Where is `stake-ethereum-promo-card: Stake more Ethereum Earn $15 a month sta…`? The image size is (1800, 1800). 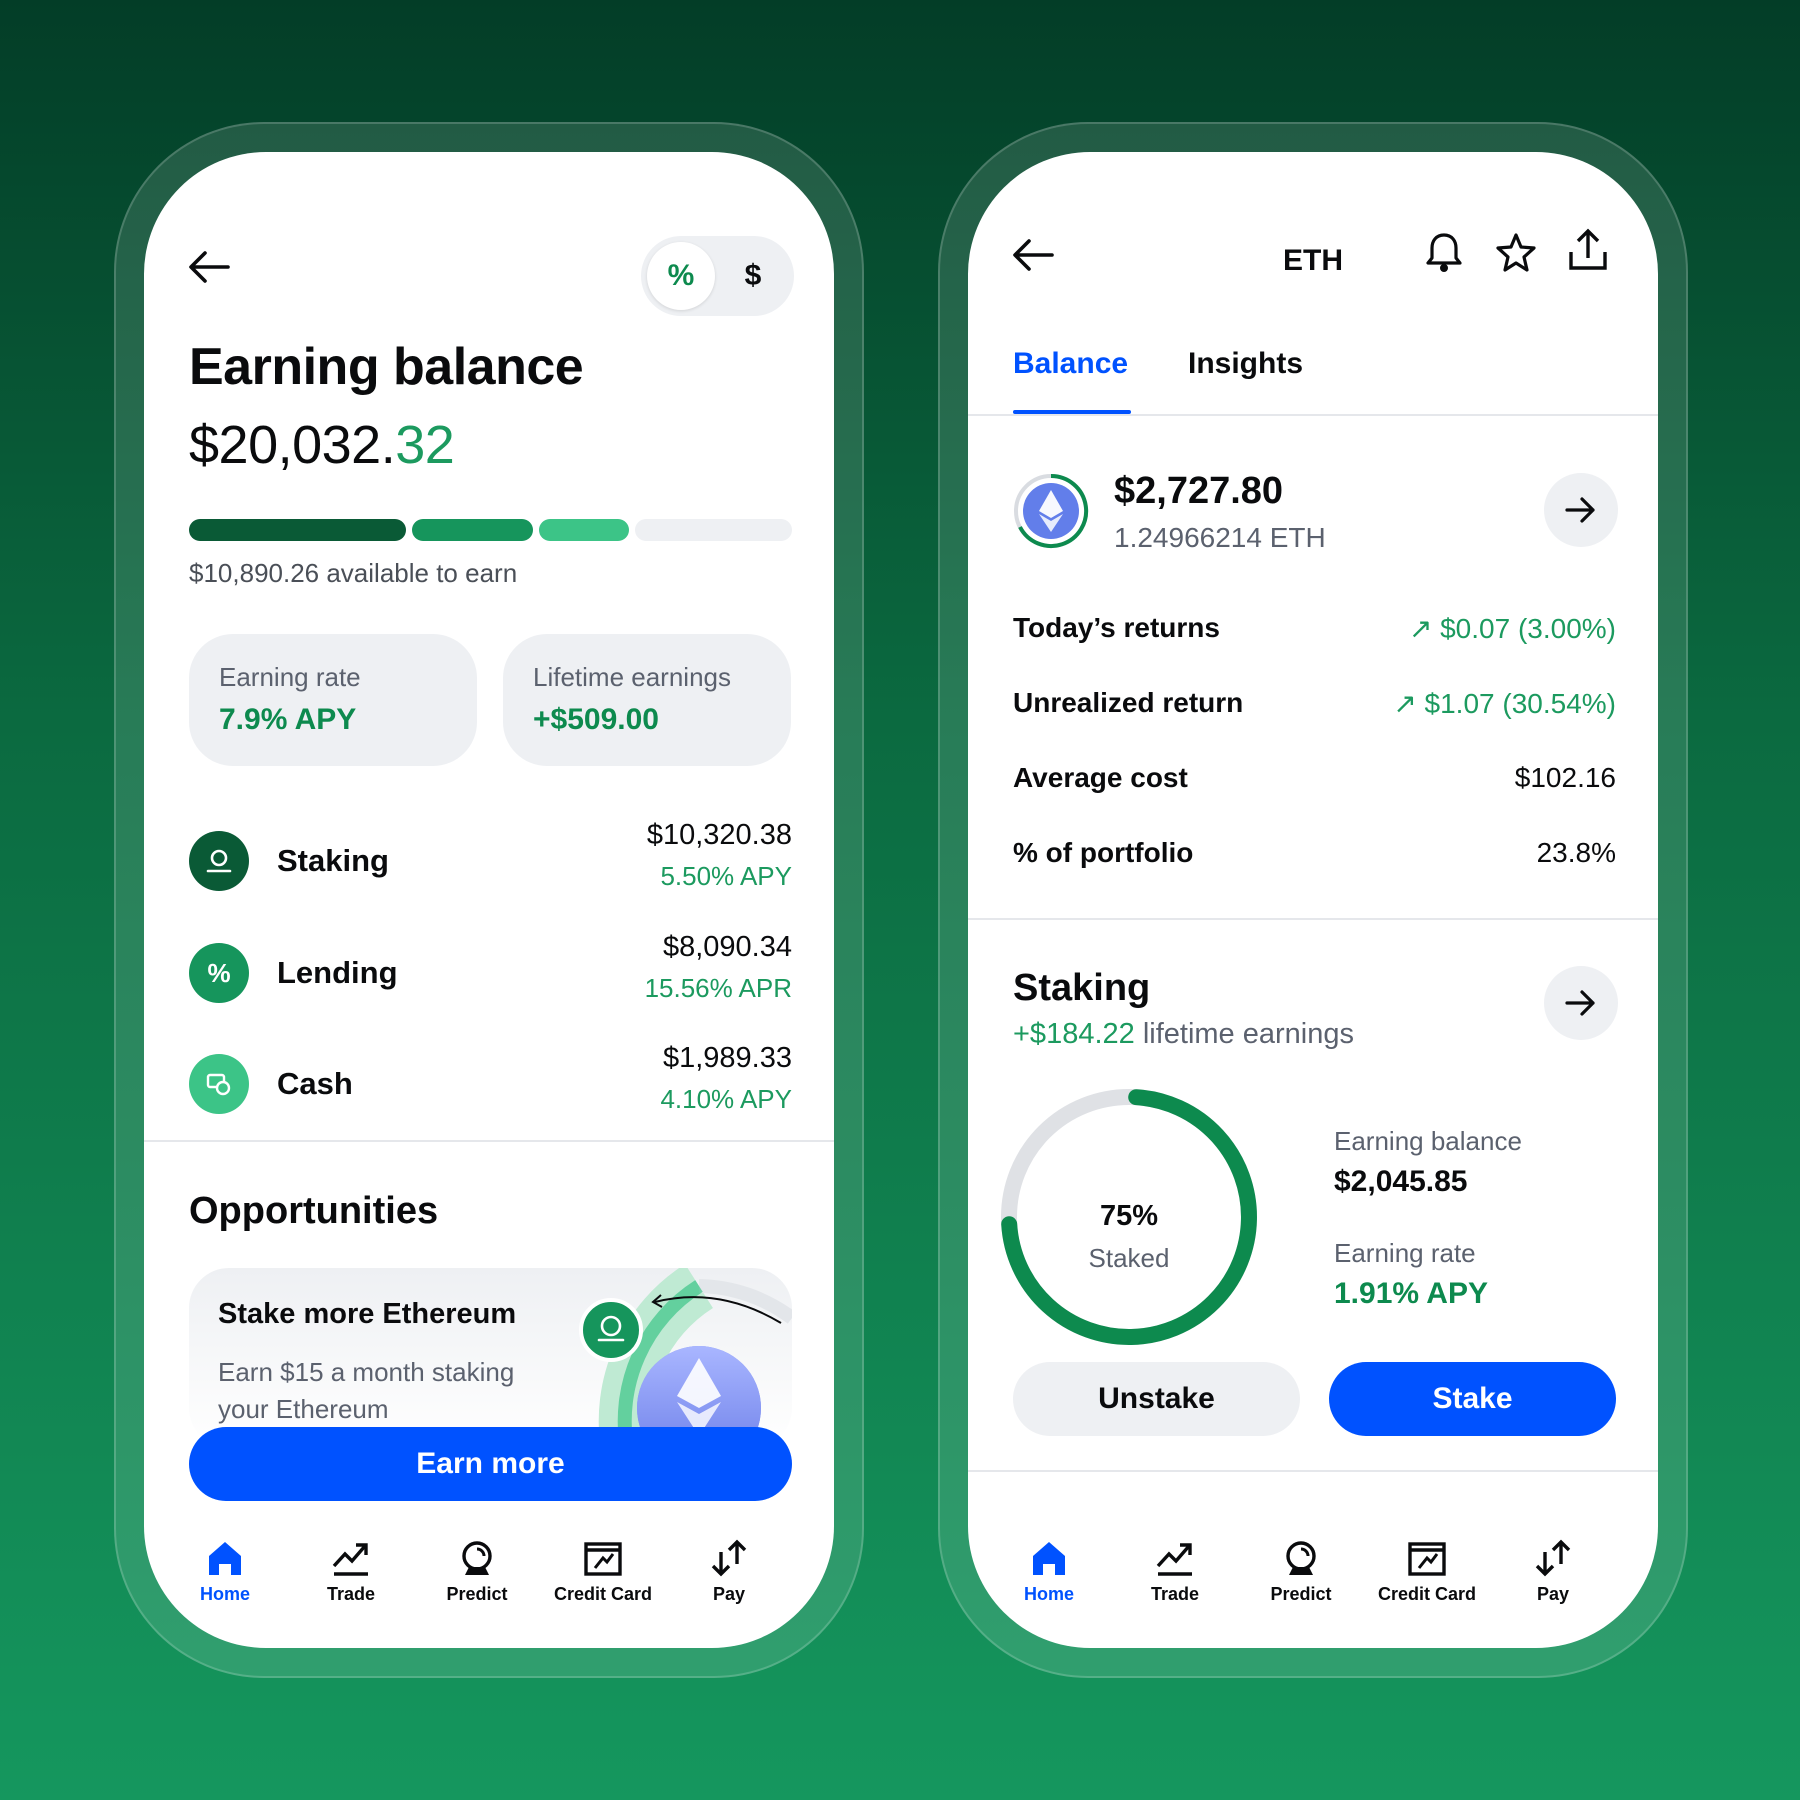 stake-ethereum-promo-card: Stake more Ethereum Earn $15 a month sta… is located at coordinates (490, 1358).